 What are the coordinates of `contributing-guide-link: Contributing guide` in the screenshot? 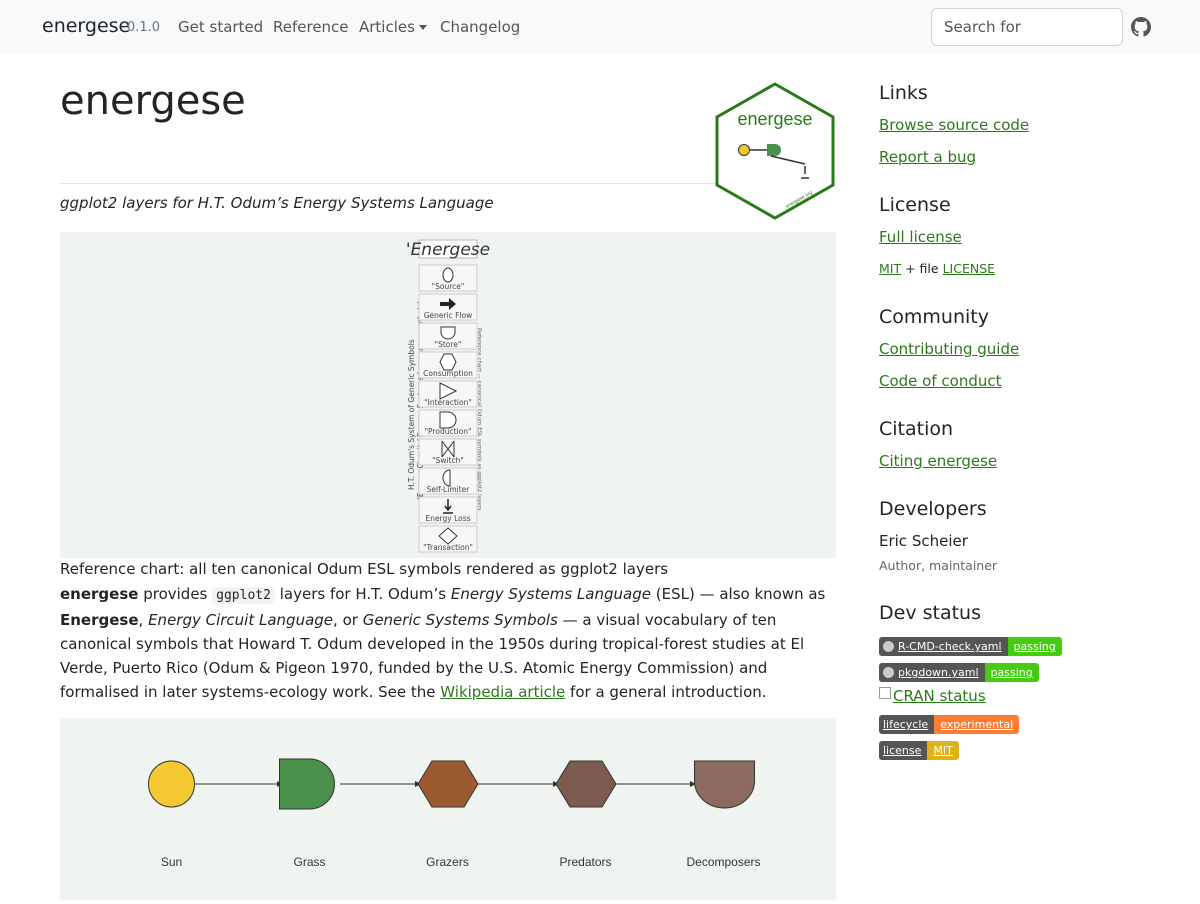 It's located at (949, 349).